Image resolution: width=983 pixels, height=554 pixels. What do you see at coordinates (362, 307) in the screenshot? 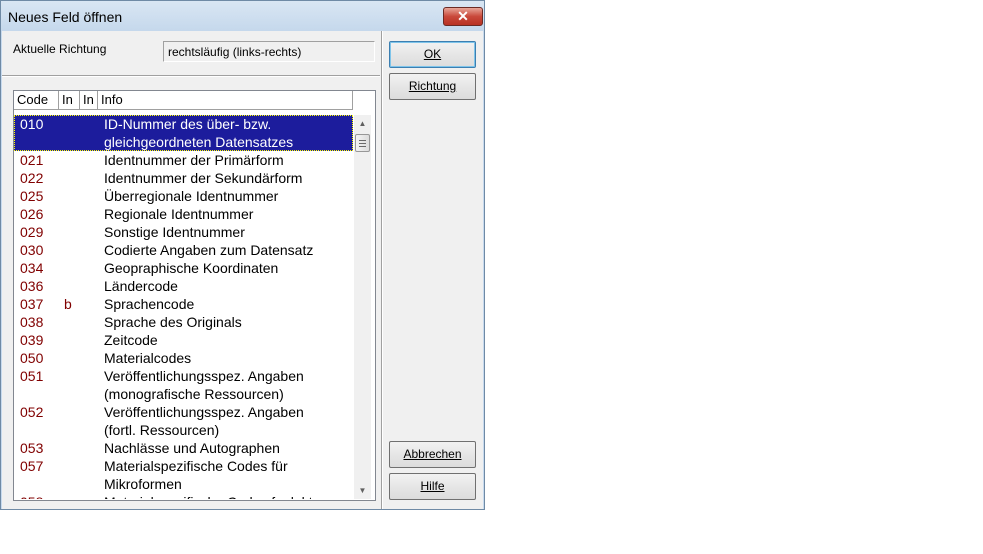
I see `vertical-scrollbar: ▲ ▼` at bounding box center [362, 307].